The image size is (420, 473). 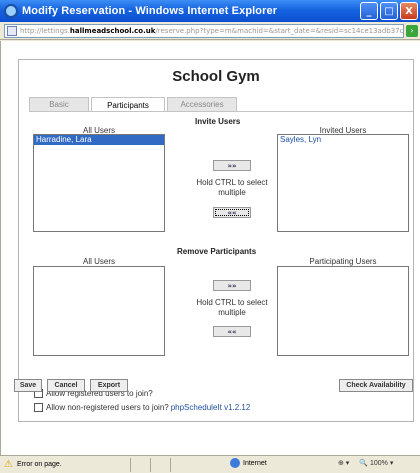 I want to click on participating-users-list, so click(x=343, y=311).